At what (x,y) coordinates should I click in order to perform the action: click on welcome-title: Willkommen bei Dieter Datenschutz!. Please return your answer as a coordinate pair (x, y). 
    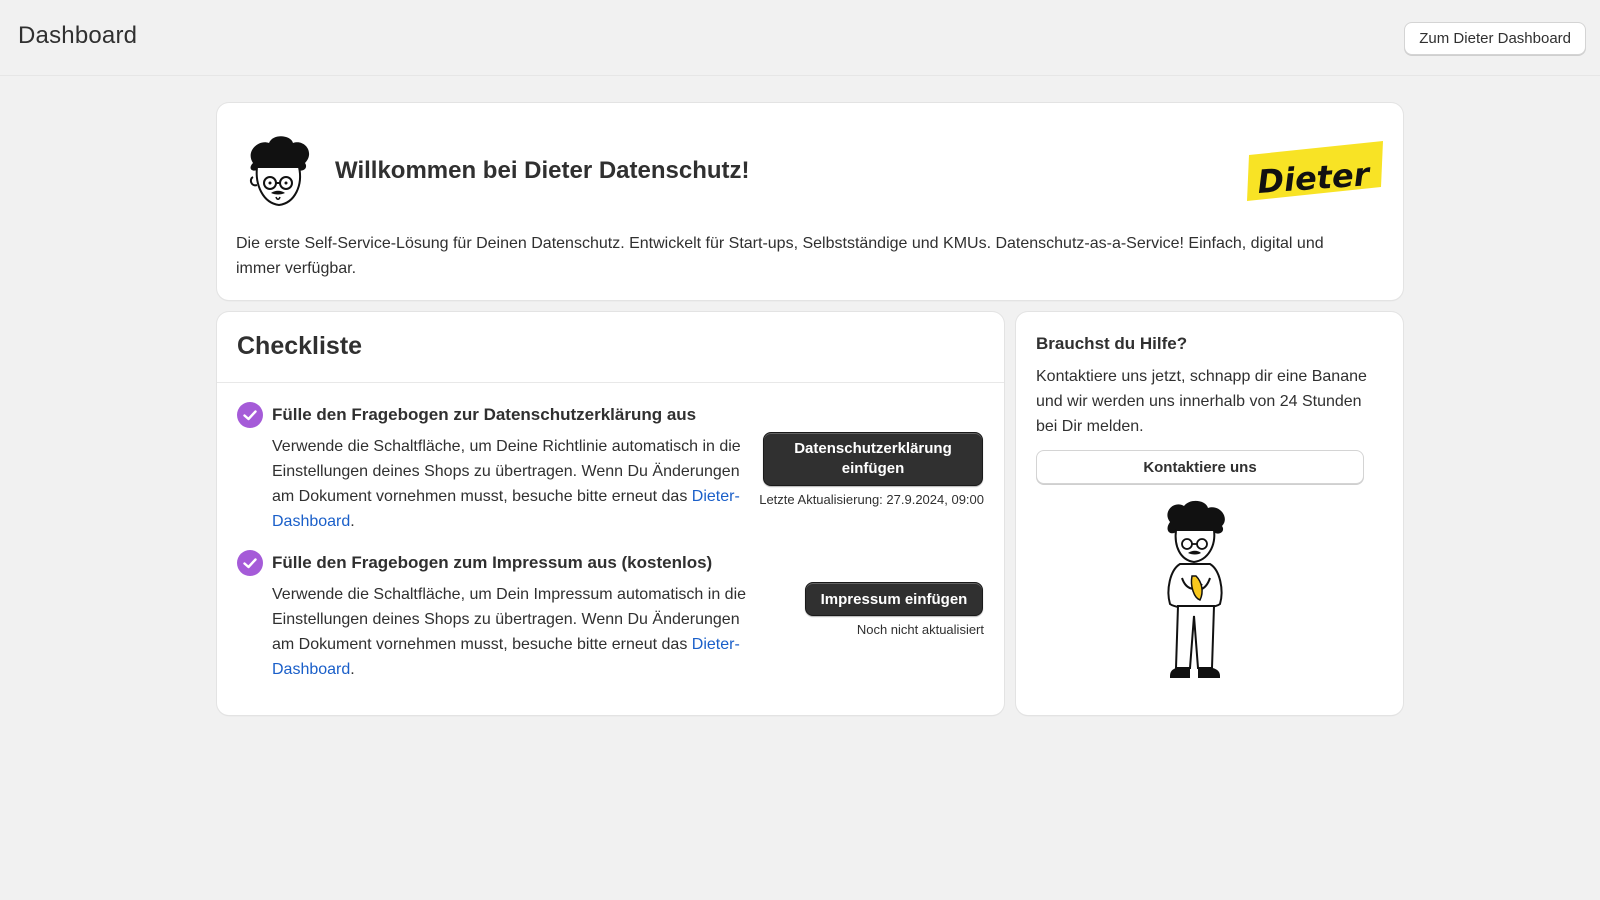
    Looking at the image, I should click on (542, 170).